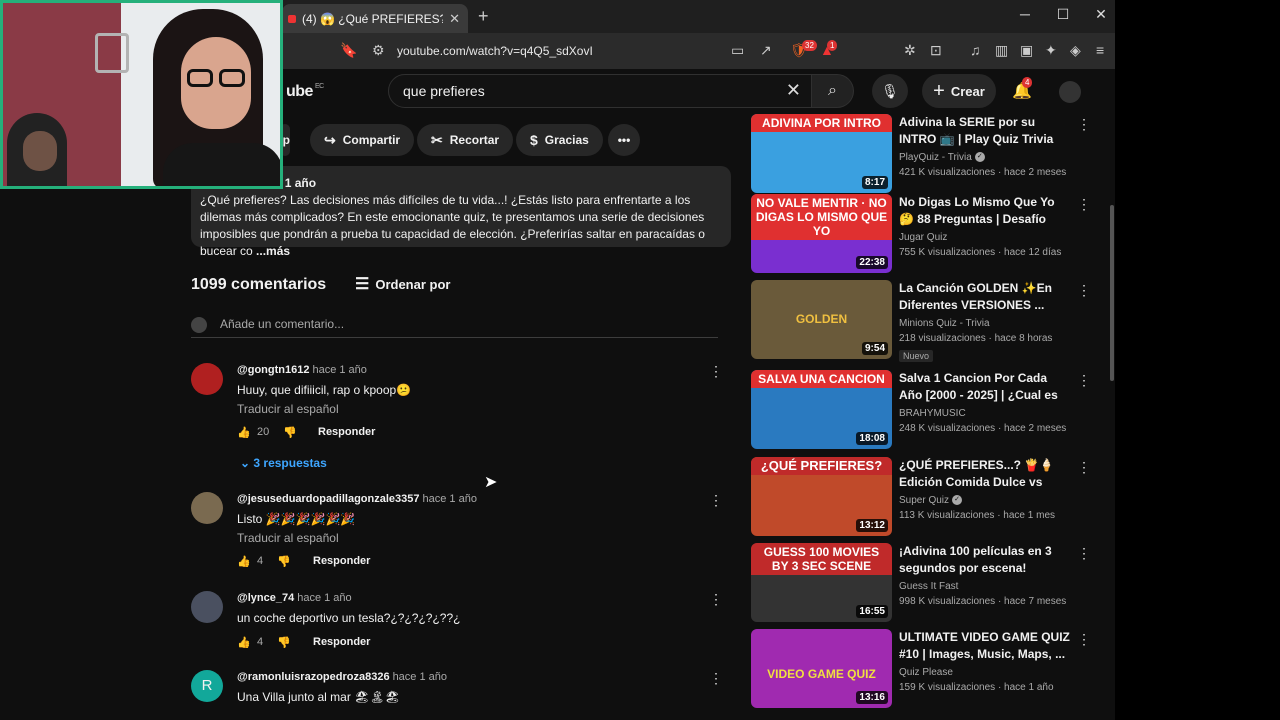  I want to click on channel-name: Jugar Quiz, so click(923, 237).